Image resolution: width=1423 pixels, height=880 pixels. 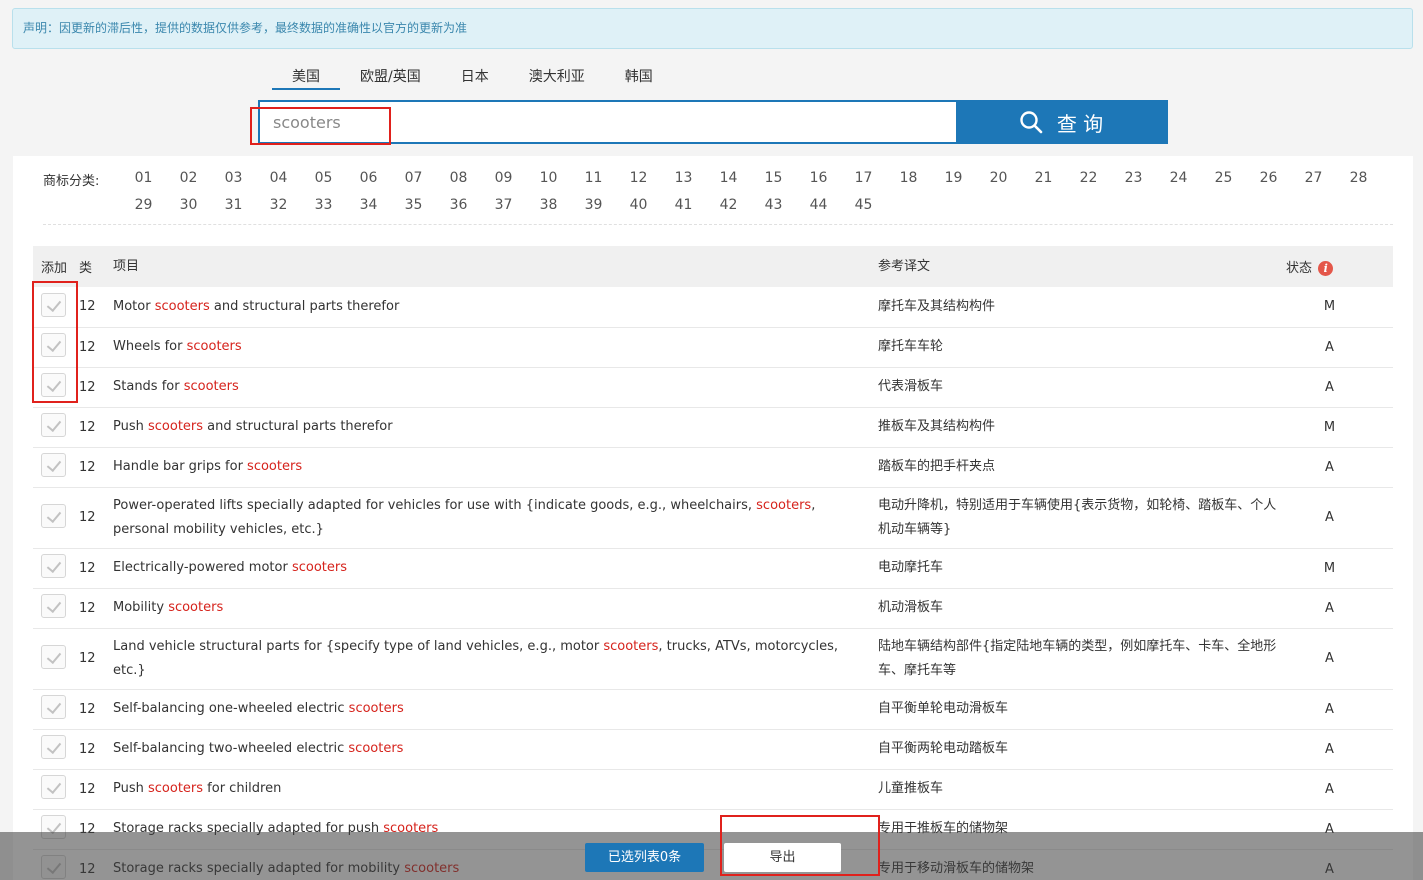 I want to click on tab-usa: 美国, so click(x=306, y=74).